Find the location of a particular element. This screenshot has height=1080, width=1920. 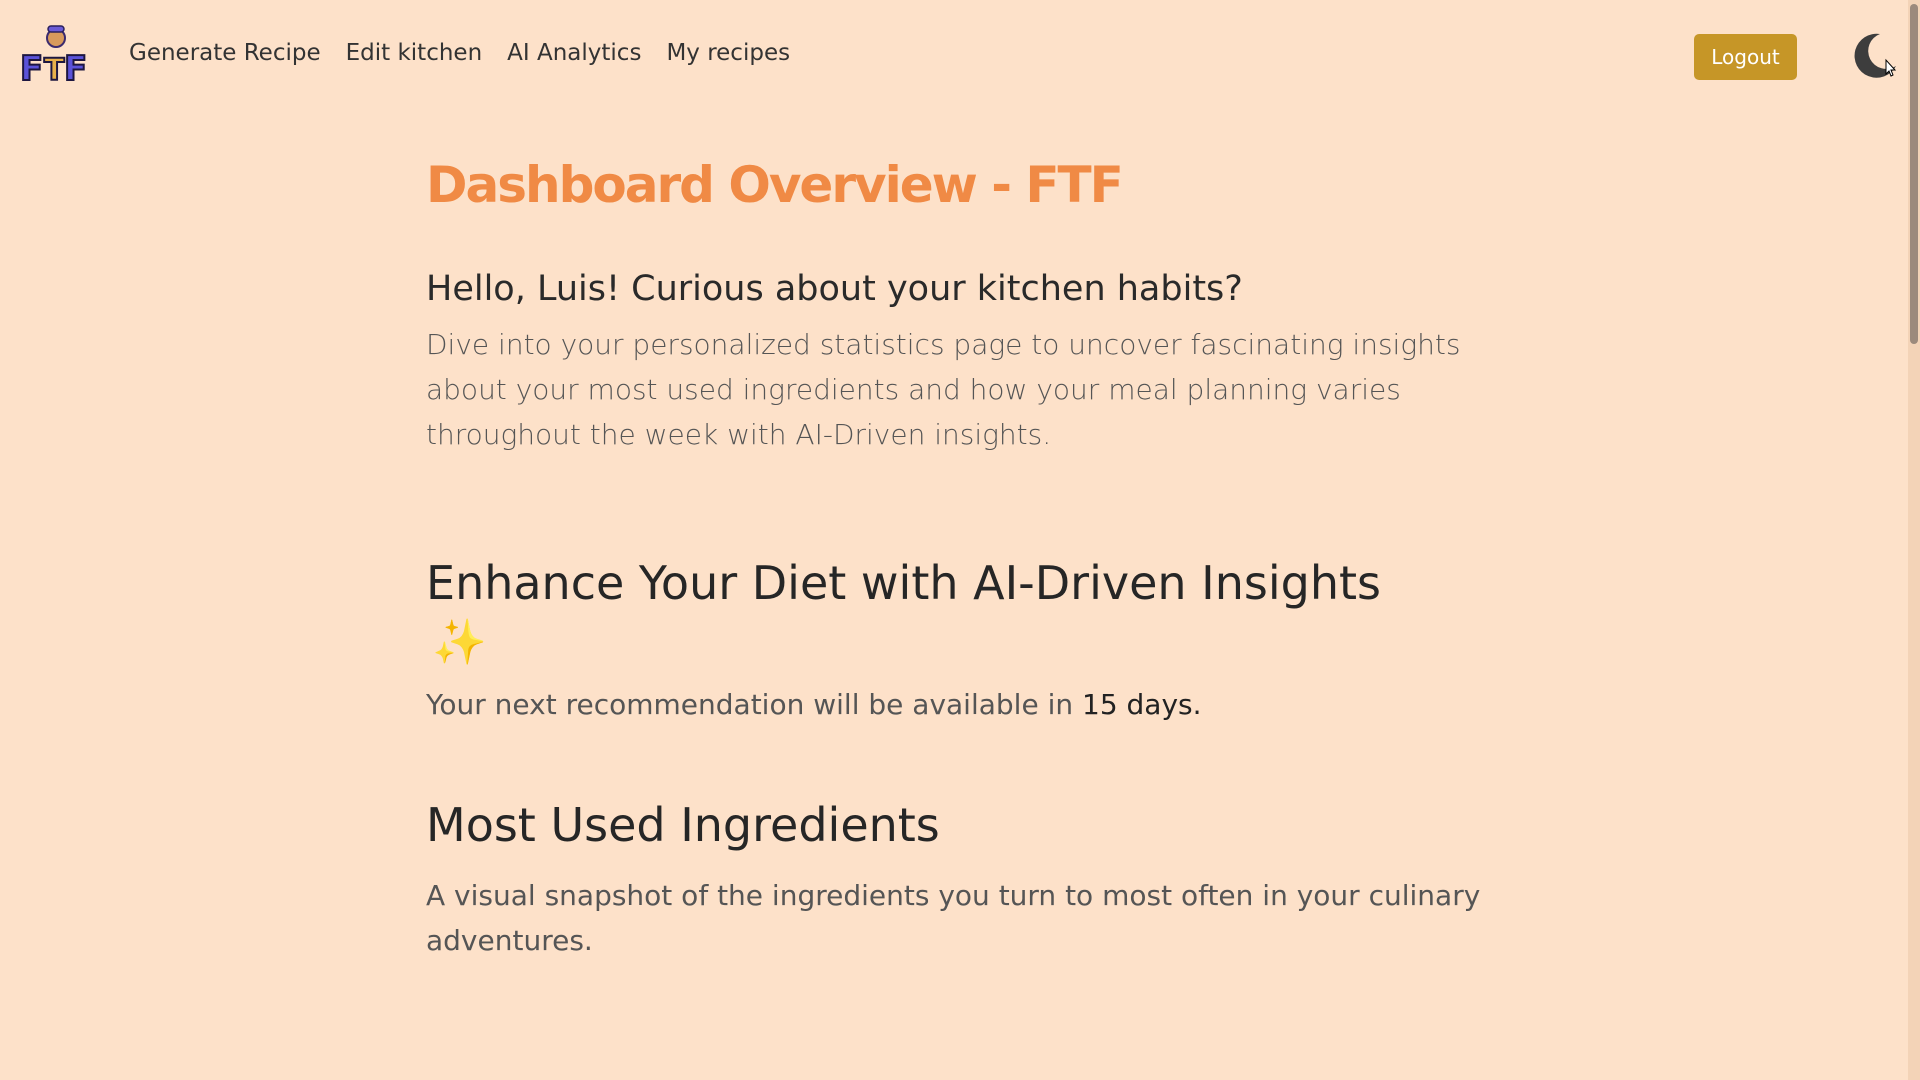

ingredients-heading: Most Used Ingredients is located at coordinates (683, 825).